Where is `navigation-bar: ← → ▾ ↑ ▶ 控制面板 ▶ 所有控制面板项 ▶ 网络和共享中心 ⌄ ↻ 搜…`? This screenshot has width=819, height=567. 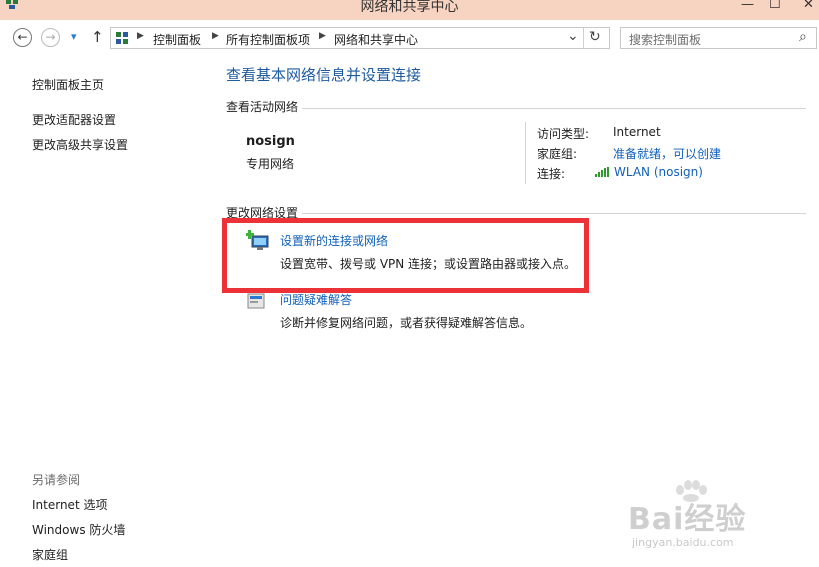
navigation-bar: ← → ▾ ↑ ▶ 控制面板 ▶ 所有控制面板项 ▶ 网络和共享中心 ⌄ ↻ 搜… is located at coordinates (409, 39).